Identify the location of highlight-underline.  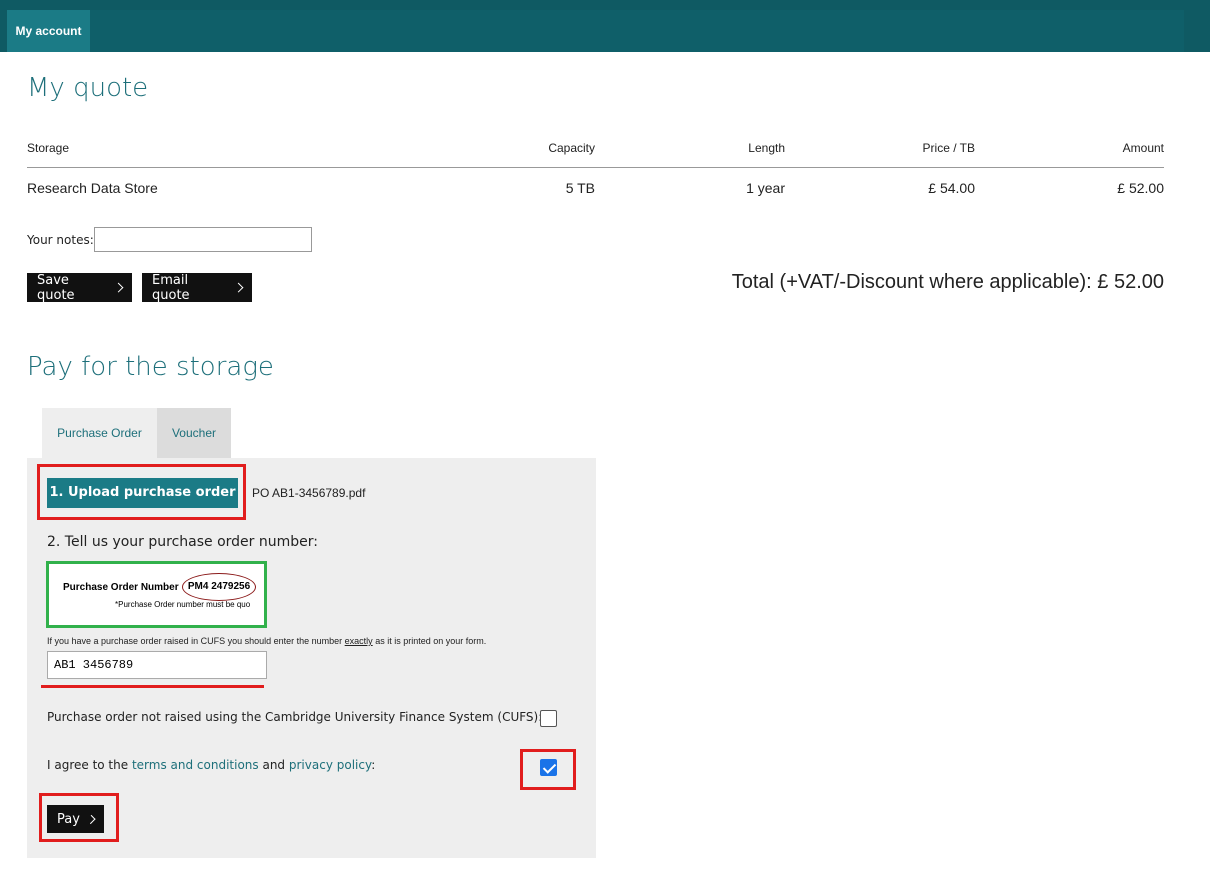
(152, 686).